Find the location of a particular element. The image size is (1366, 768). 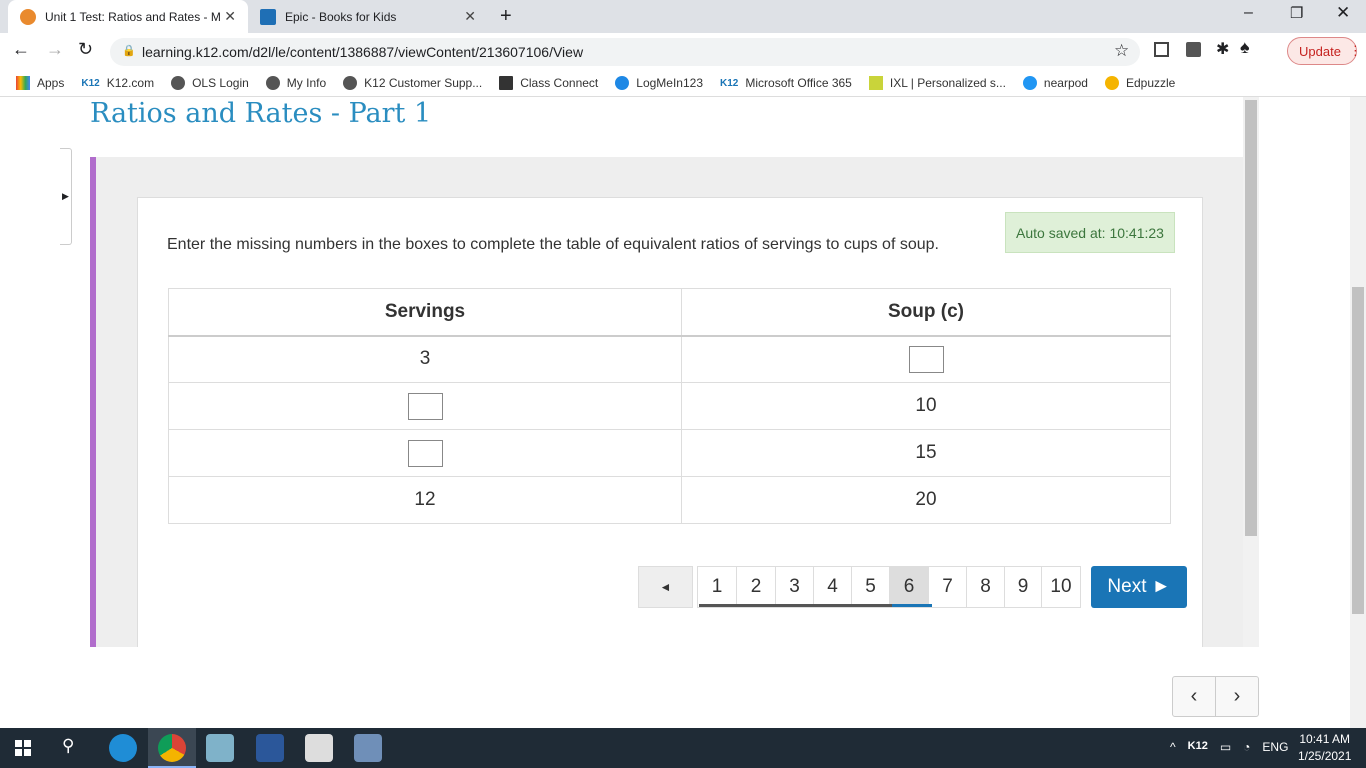

bookmark-apps: Apps is located at coordinates (40, 83).